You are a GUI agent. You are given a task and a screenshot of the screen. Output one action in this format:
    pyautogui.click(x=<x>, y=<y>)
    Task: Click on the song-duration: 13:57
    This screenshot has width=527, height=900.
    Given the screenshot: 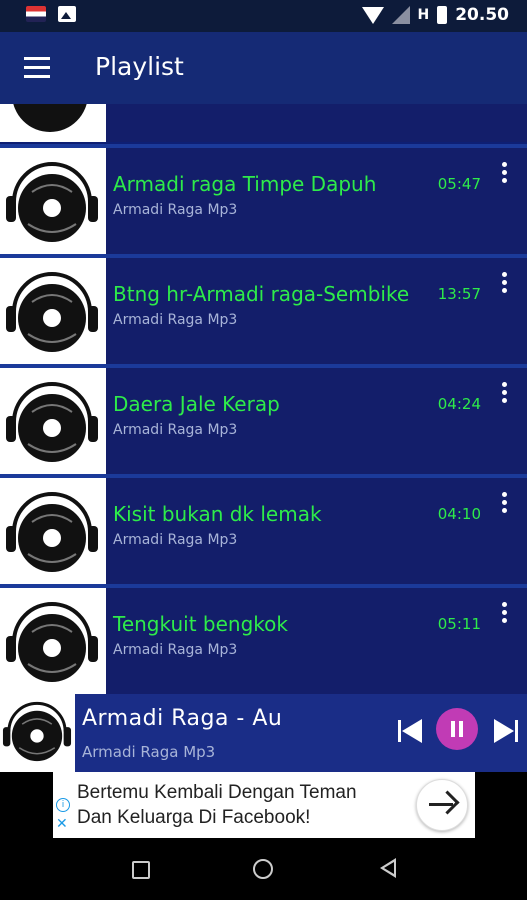 What is the action you would take?
    pyautogui.click(x=459, y=294)
    